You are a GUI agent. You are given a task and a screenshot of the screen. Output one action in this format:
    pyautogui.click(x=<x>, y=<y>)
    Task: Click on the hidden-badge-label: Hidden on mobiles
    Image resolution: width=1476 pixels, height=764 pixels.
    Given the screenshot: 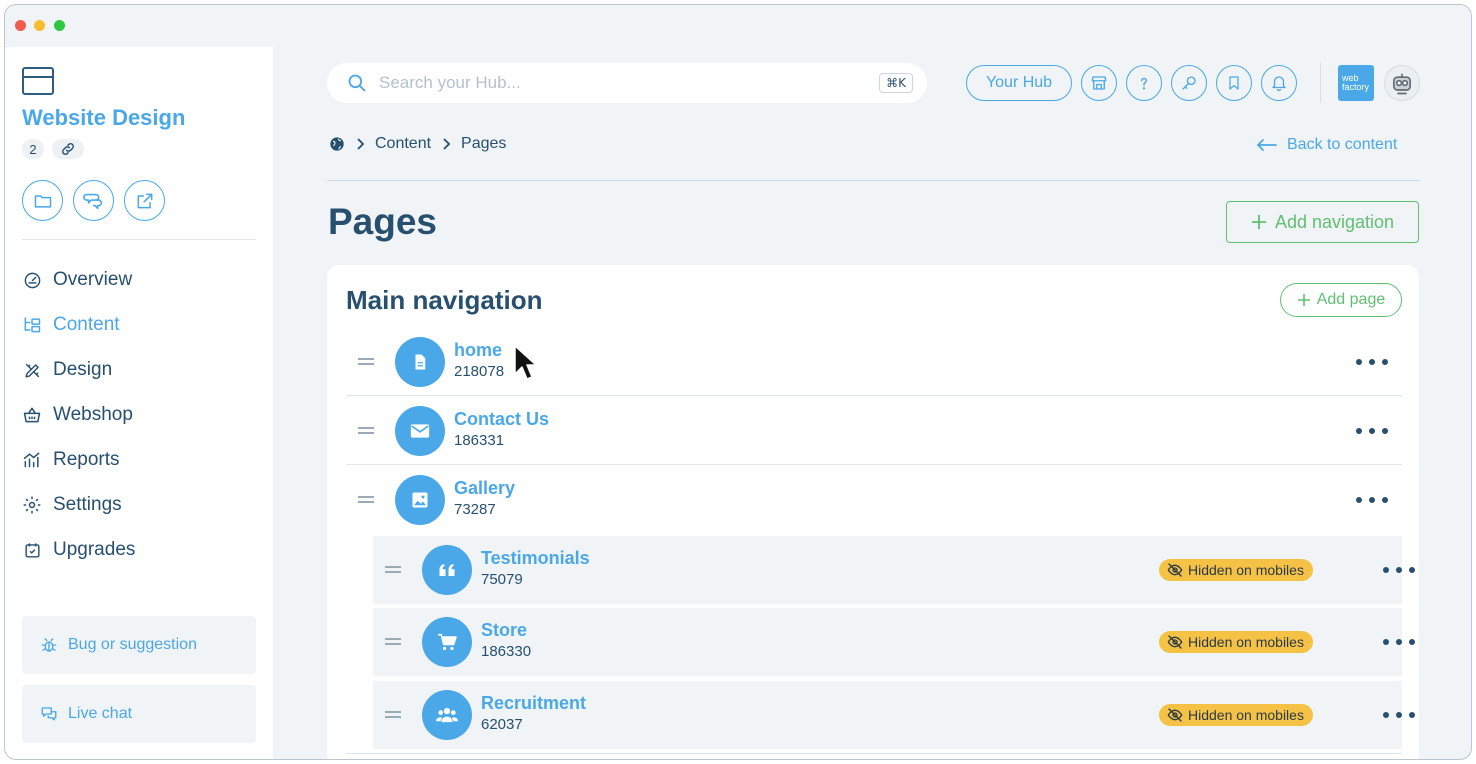 What is the action you would take?
    pyautogui.click(x=1246, y=570)
    